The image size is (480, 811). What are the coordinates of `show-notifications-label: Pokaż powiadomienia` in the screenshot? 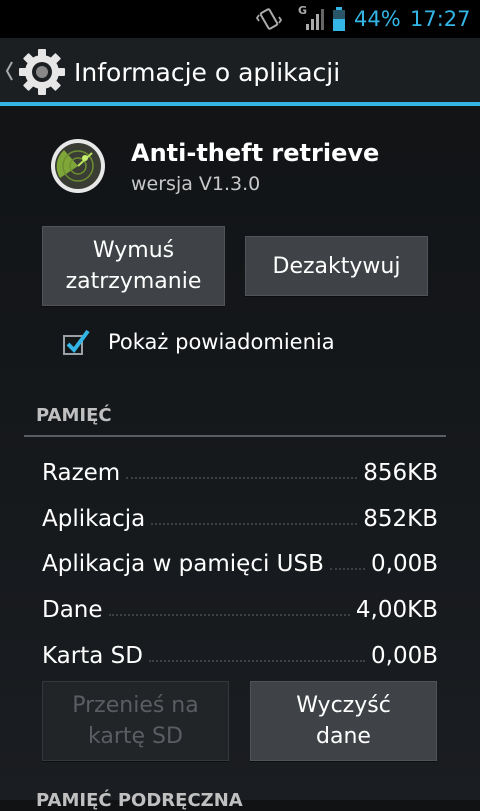 It's located at (221, 342).